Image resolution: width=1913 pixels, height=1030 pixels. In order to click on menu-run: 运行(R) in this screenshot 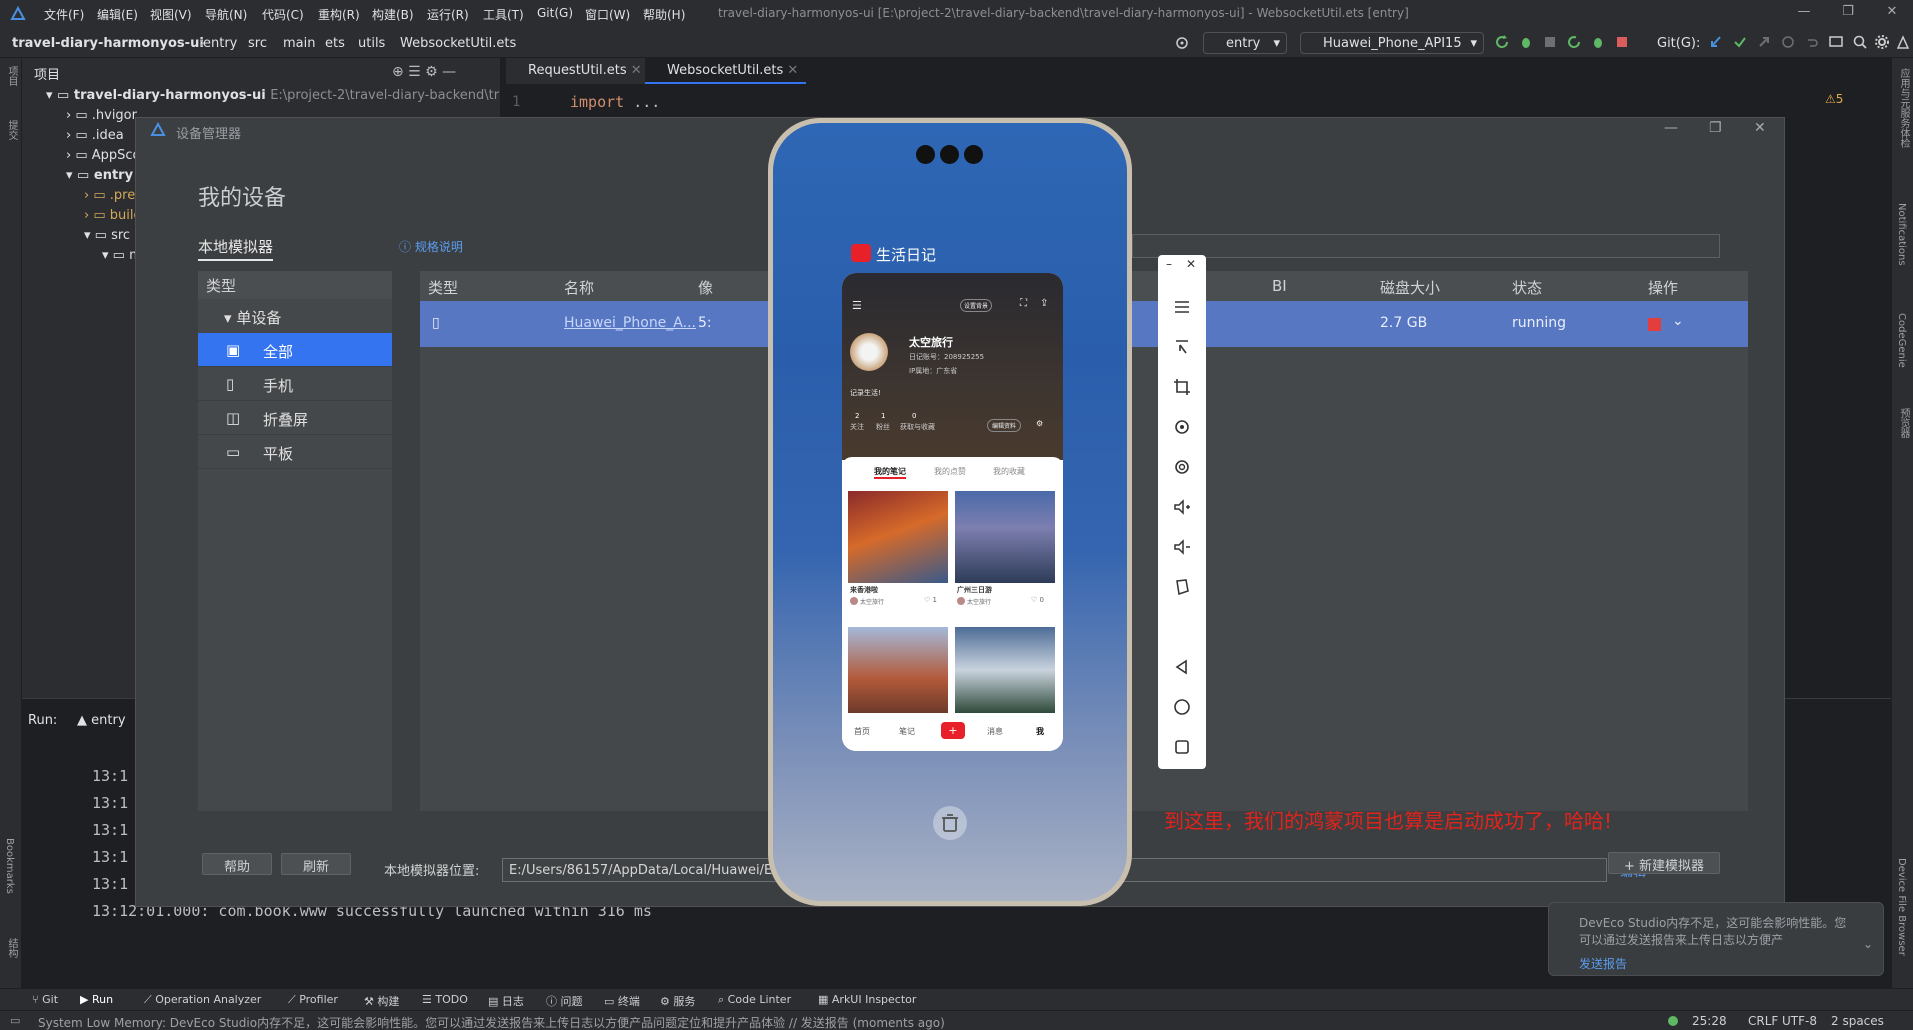, I will do `click(448, 14)`.